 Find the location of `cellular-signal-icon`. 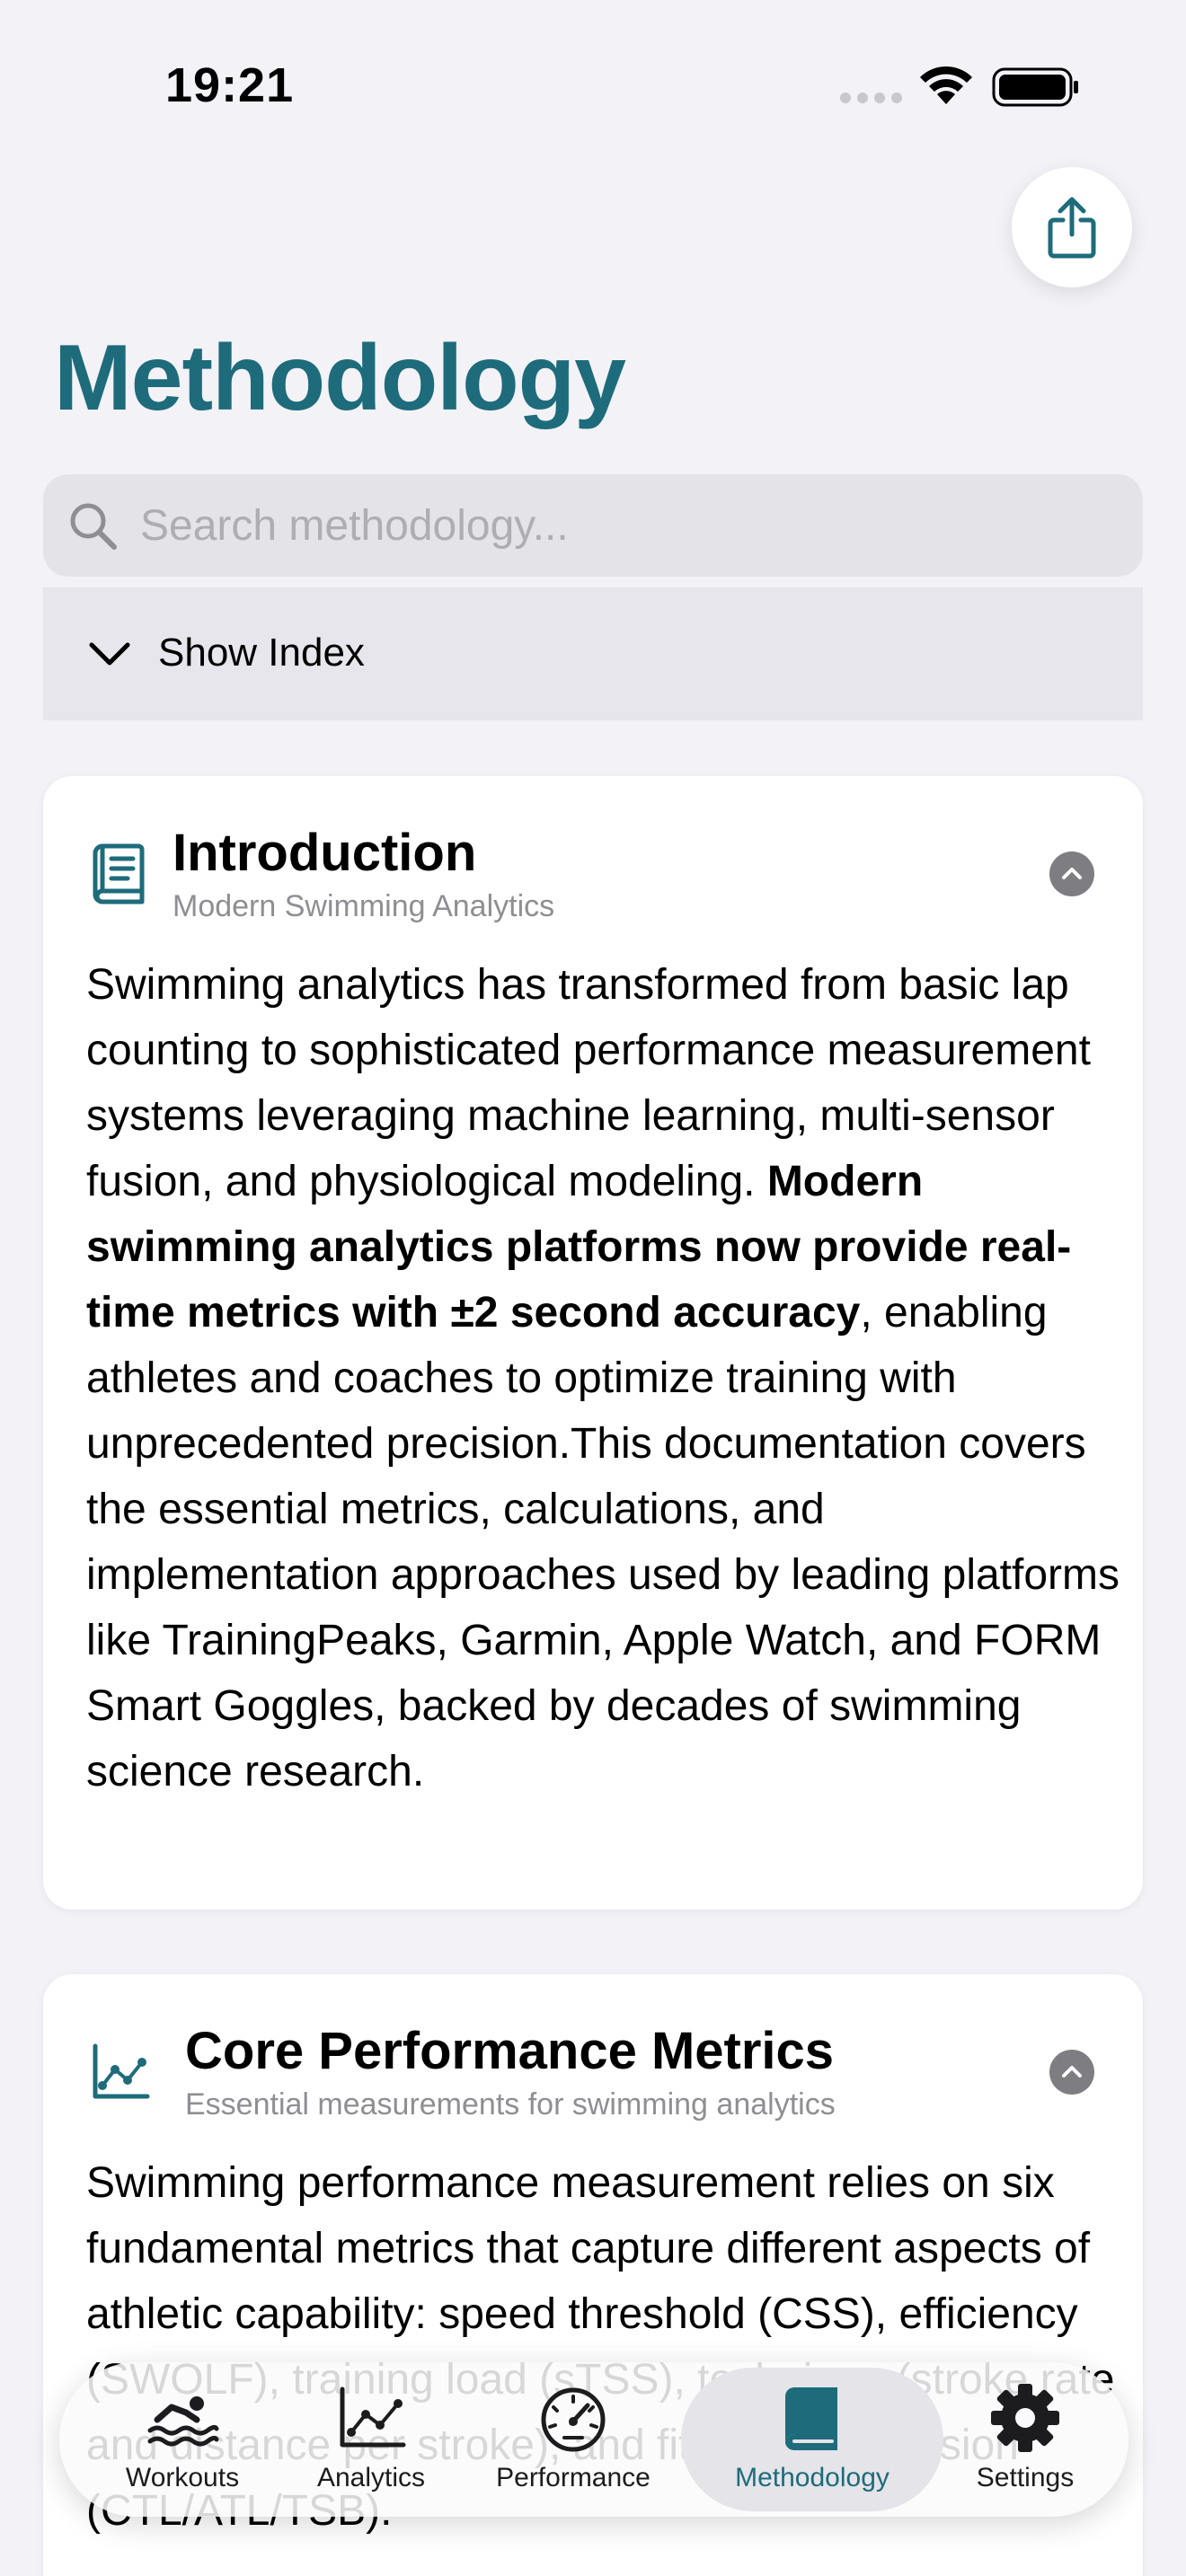

cellular-signal-icon is located at coordinates (871, 98).